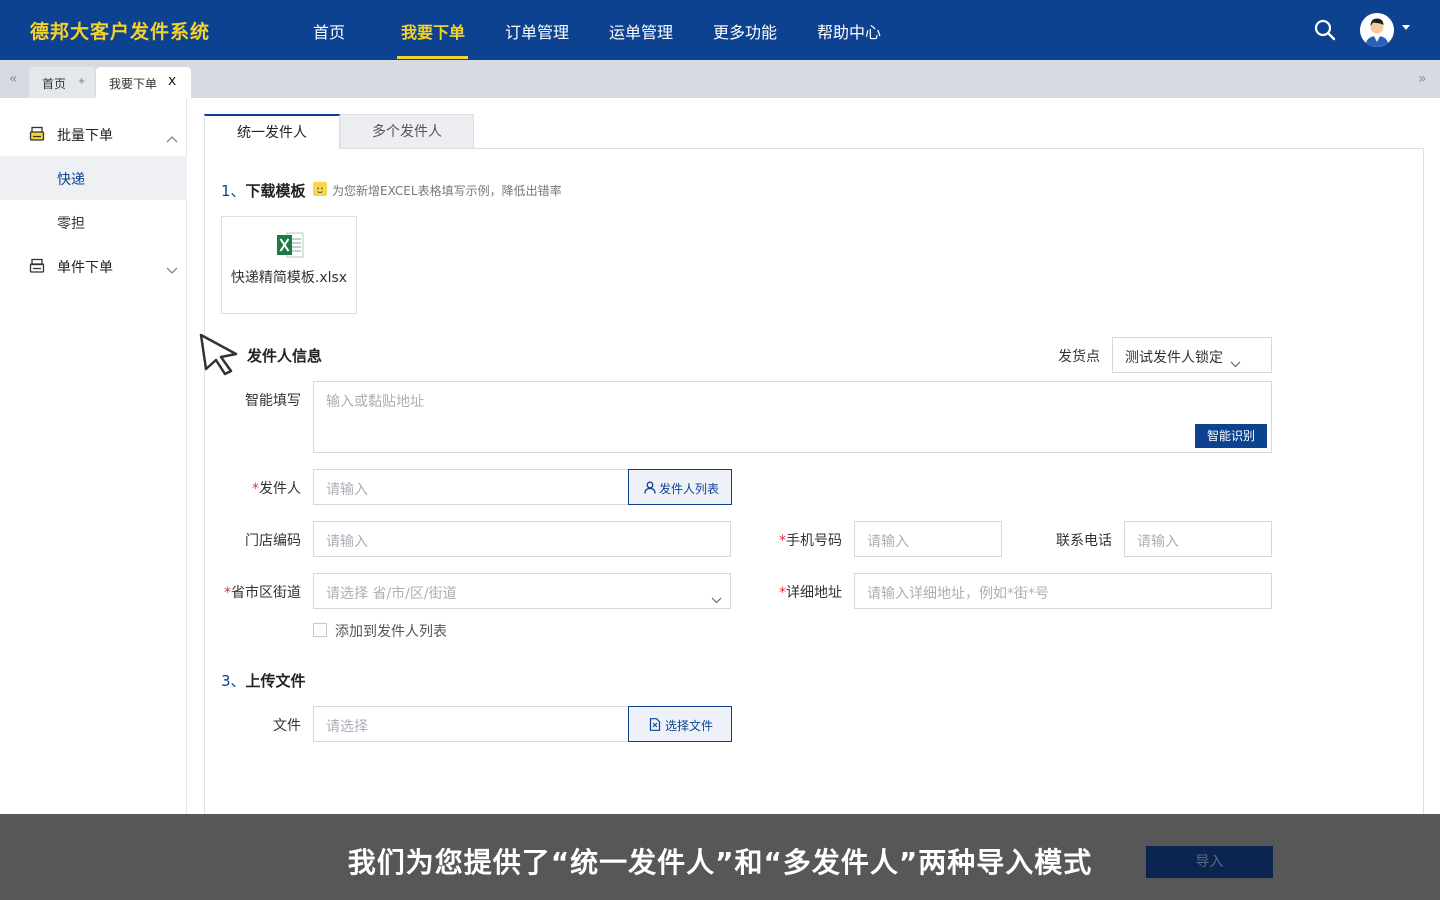 The image size is (1440, 900). I want to click on sender-list-button-label: 发件人列表, so click(689, 489).